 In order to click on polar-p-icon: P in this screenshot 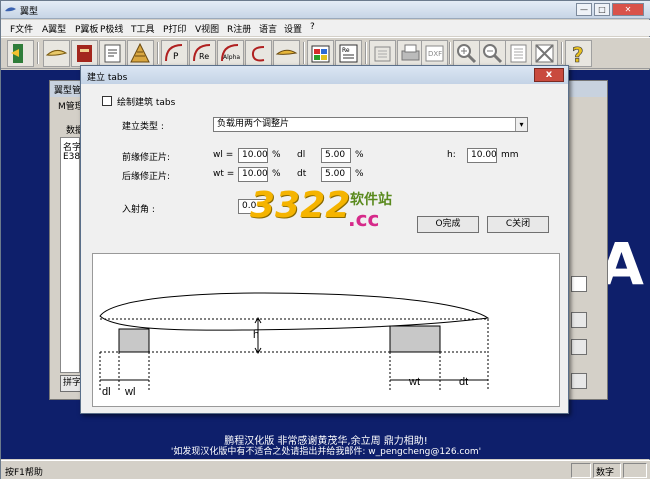, I will do `click(174, 53)`.